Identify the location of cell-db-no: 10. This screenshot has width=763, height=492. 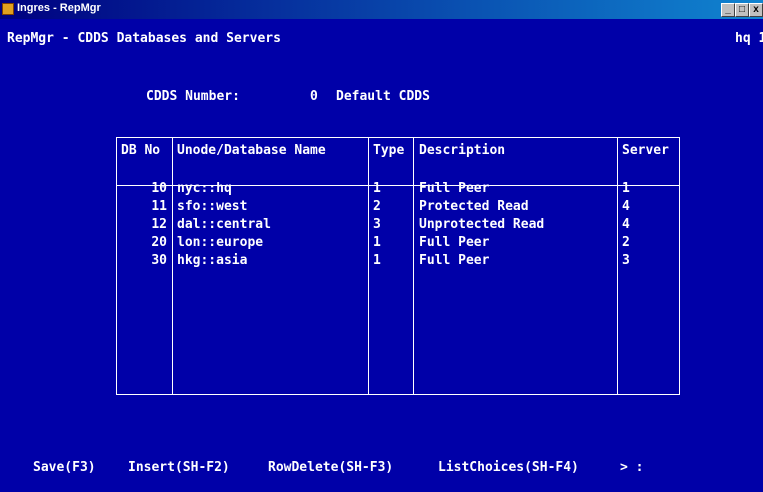
(144, 189).